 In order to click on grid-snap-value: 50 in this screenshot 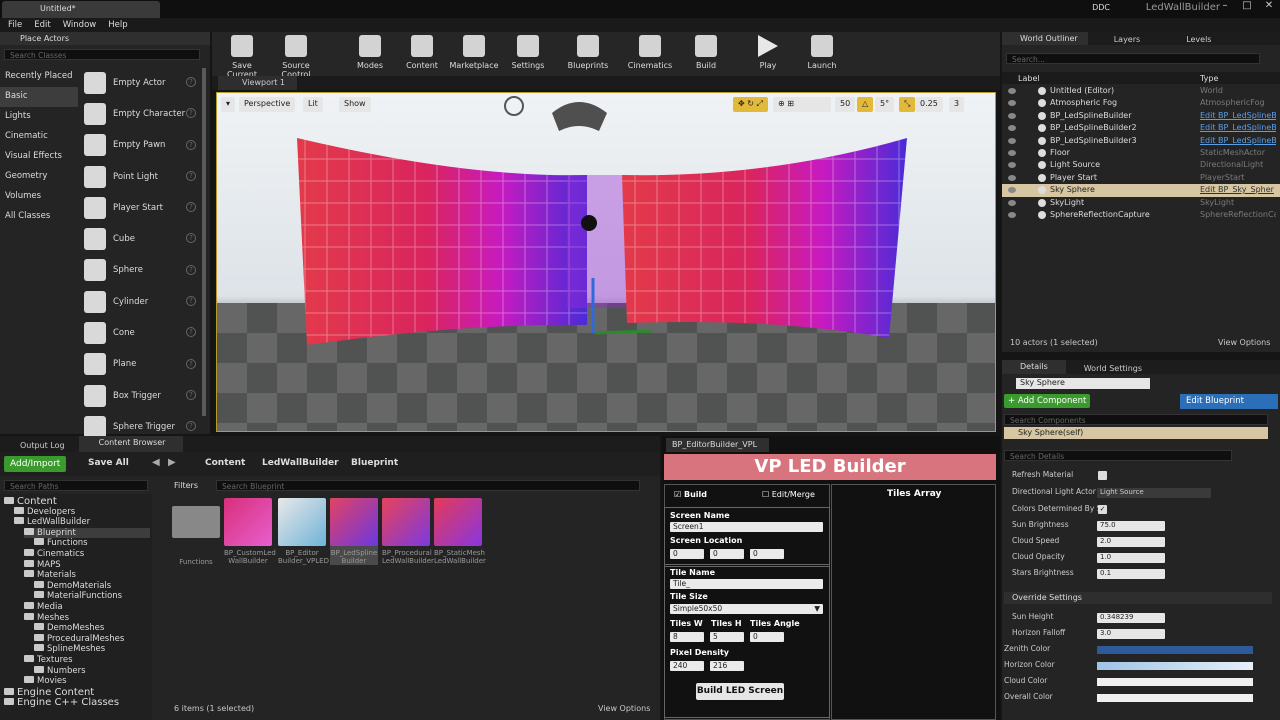, I will do `click(845, 104)`.